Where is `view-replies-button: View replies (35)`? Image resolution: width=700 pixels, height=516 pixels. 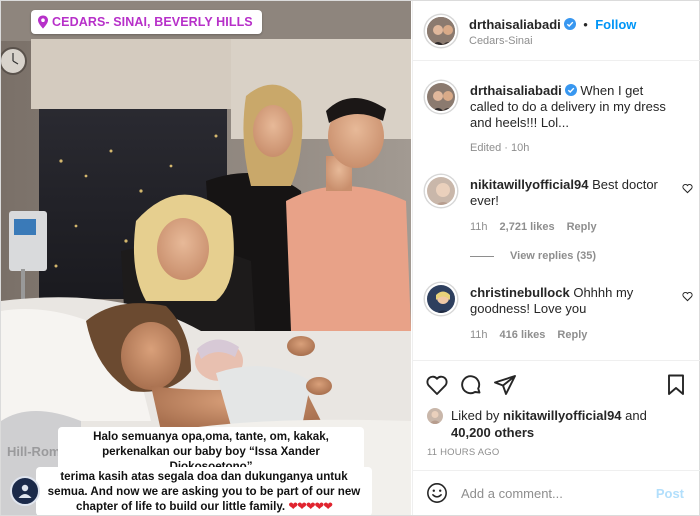 view-replies-button: View replies (35) is located at coordinates (533, 256).